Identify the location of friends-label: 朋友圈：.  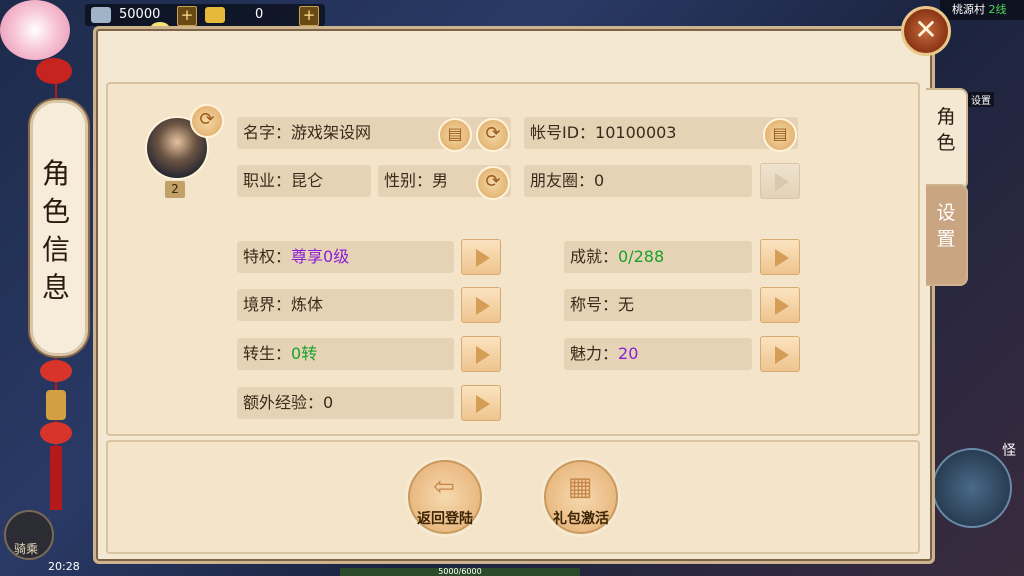
(562, 180).